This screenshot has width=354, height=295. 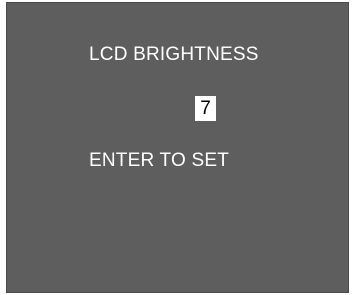 What do you see at coordinates (174, 54) in the screenshot?
I see `brightness-title: LCD BRIGHTNESS` at bounding box center [174, 54].